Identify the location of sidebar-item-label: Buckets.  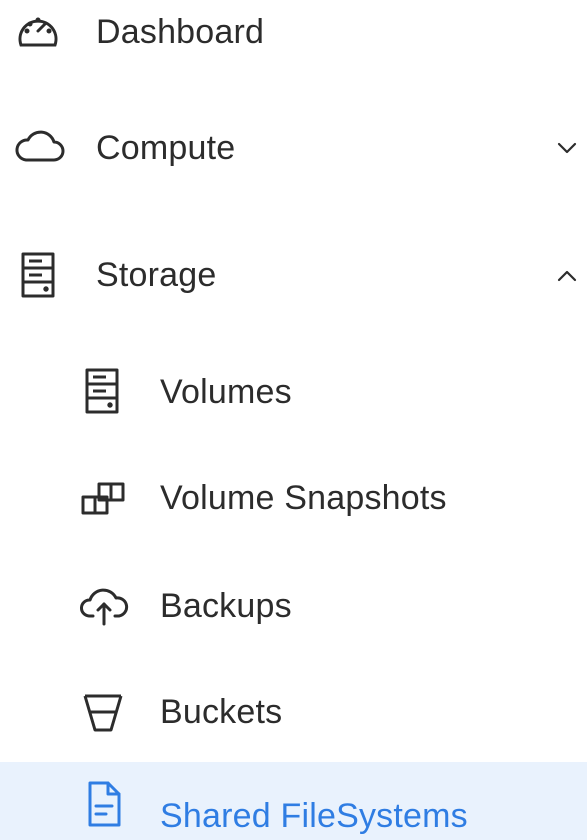
(221, 712).